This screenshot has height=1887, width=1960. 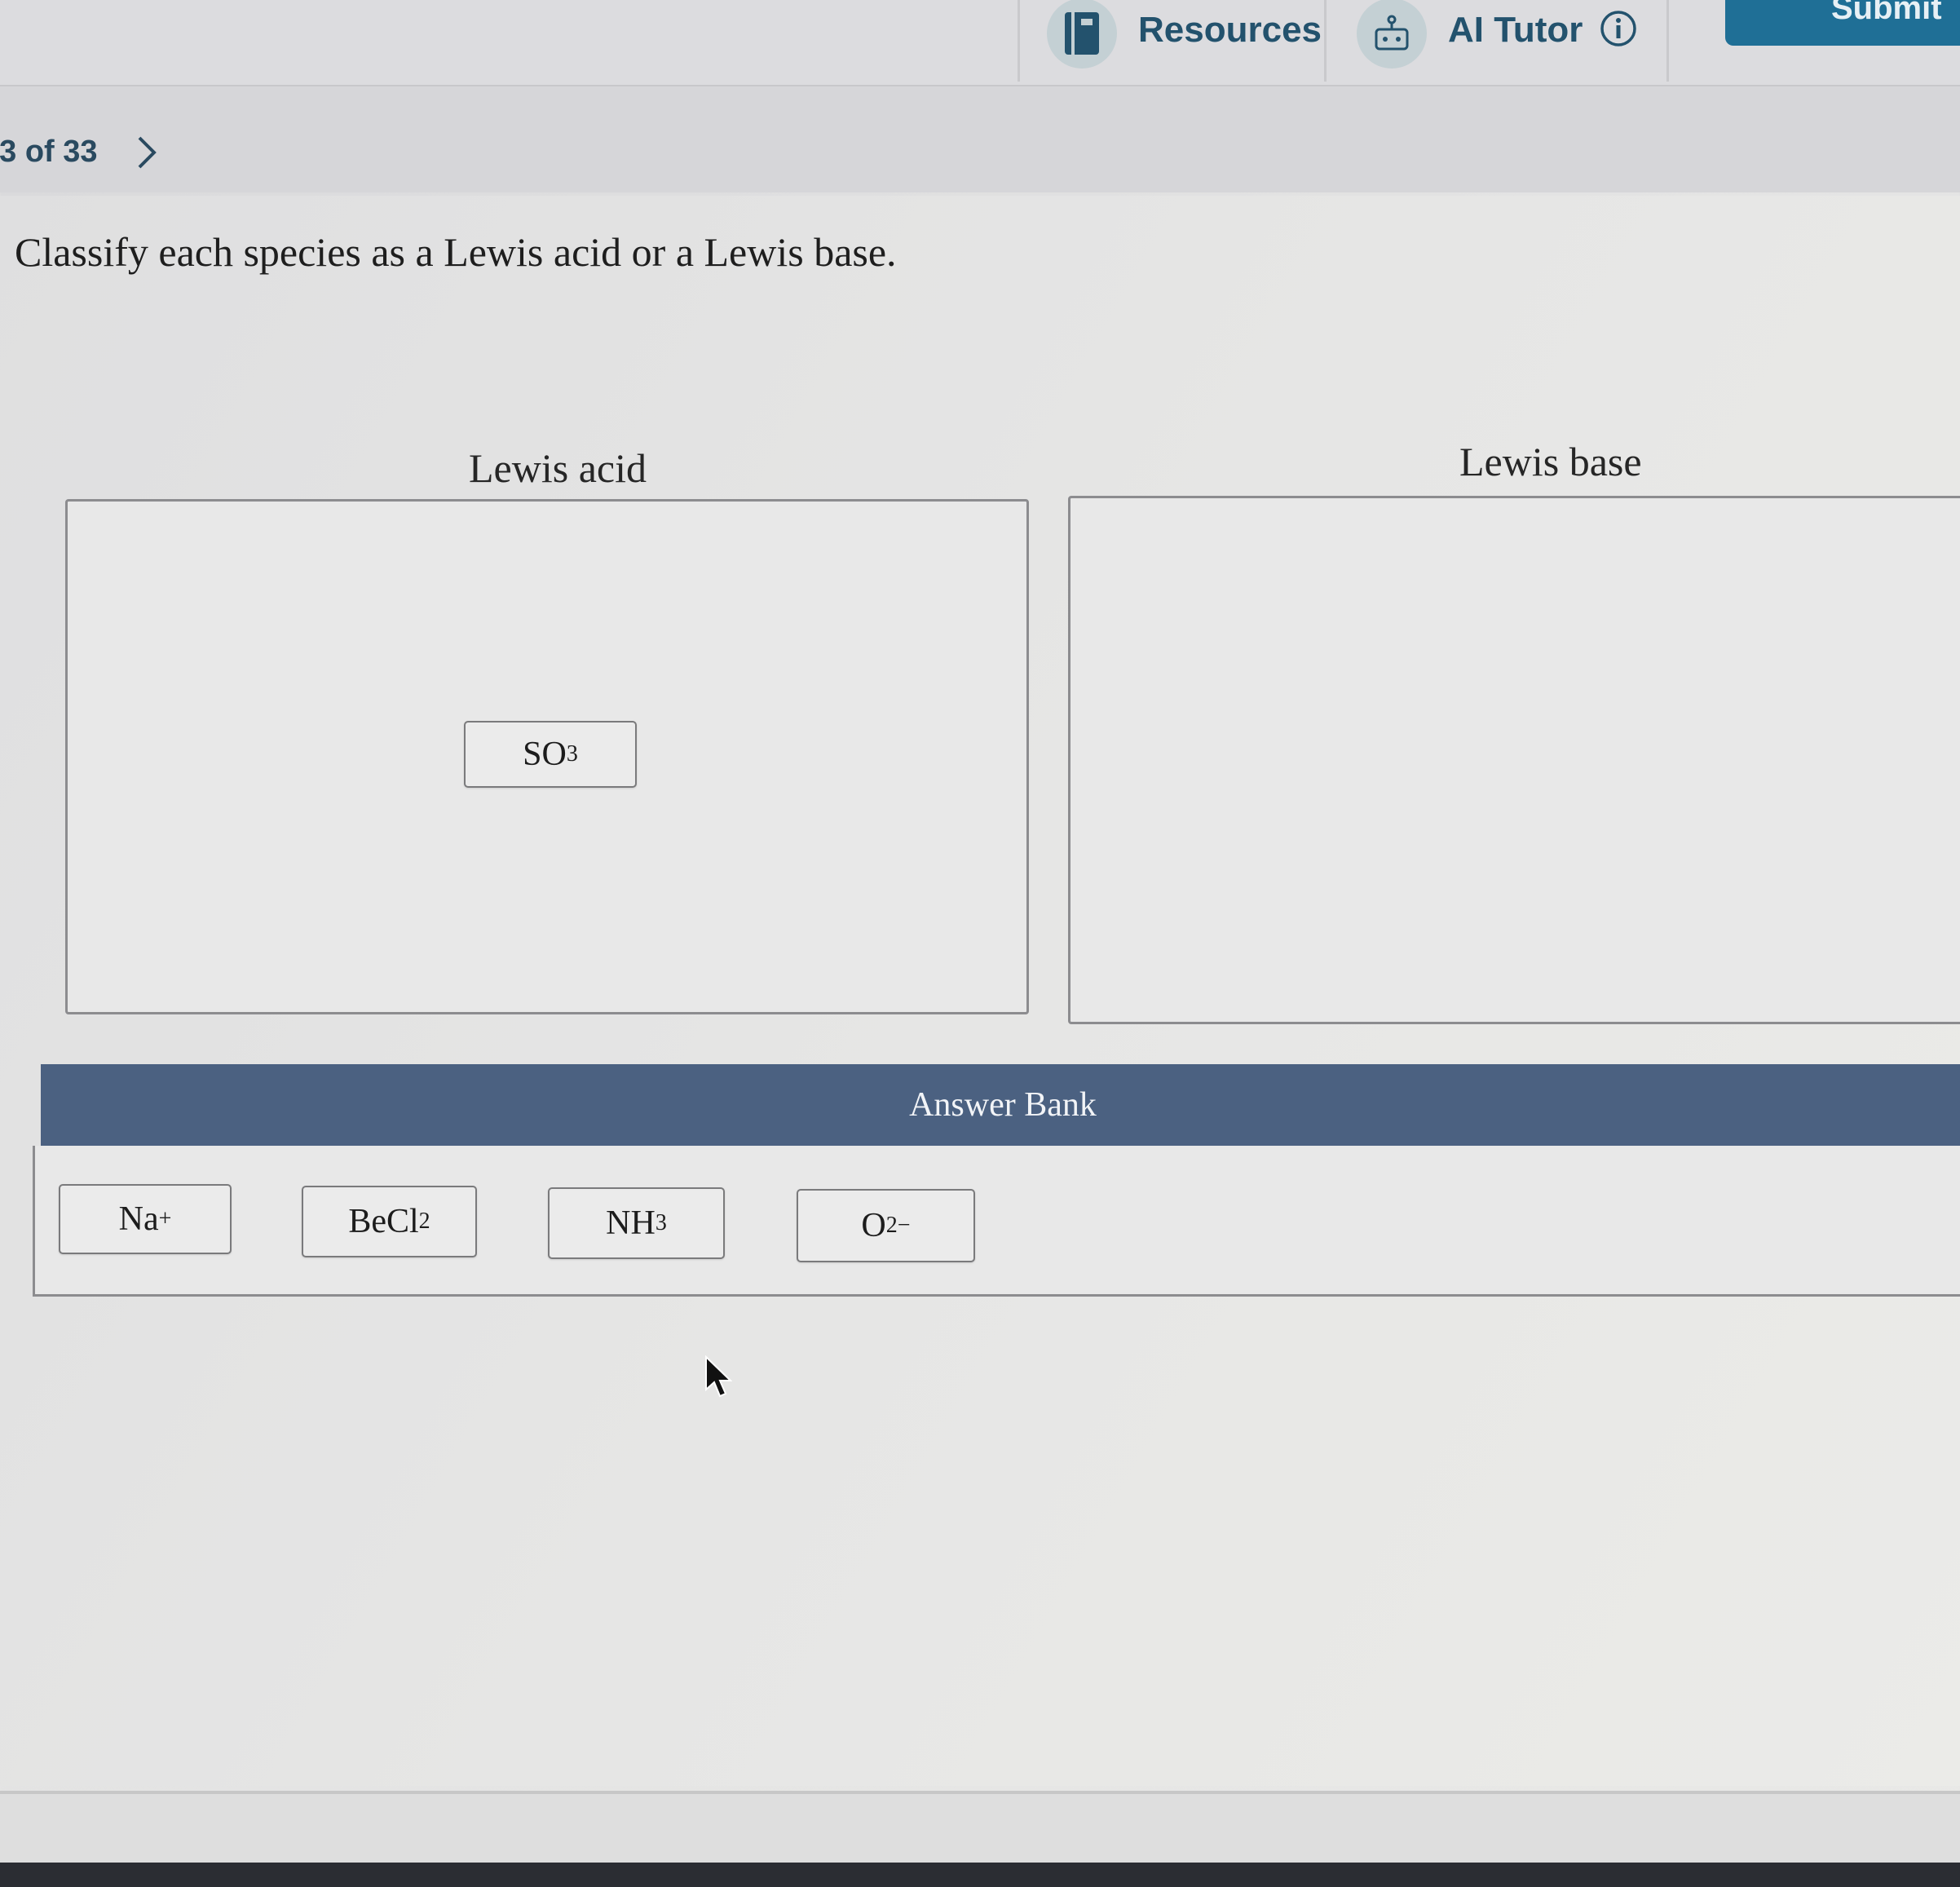 I want to click on ai-tutor-label: AI Tutor, so click(x=1516, y=30).